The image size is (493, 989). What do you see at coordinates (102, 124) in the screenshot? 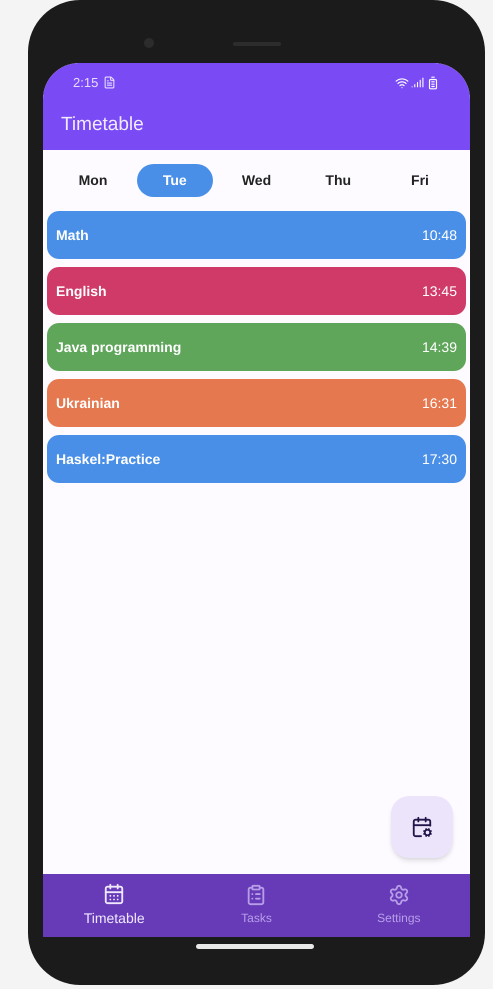
I see `app-title: Timetable` at bounding box center [102, 124].